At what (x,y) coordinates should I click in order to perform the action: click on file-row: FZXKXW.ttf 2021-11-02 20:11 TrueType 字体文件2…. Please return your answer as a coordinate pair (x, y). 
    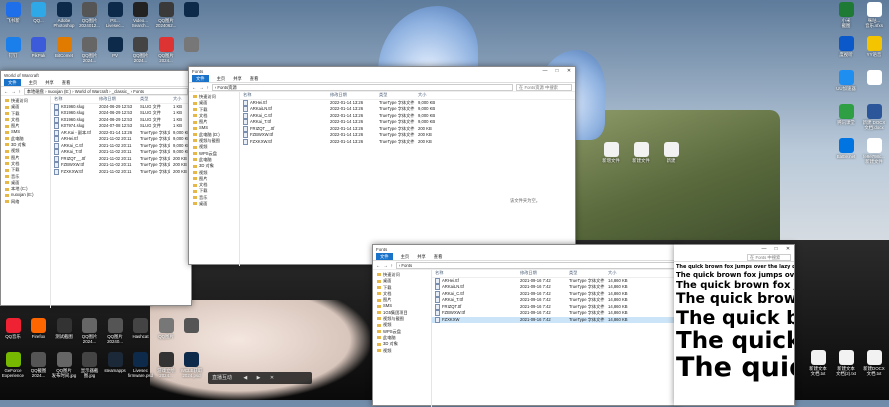
    Looking at the image, I should click on (121, 172).